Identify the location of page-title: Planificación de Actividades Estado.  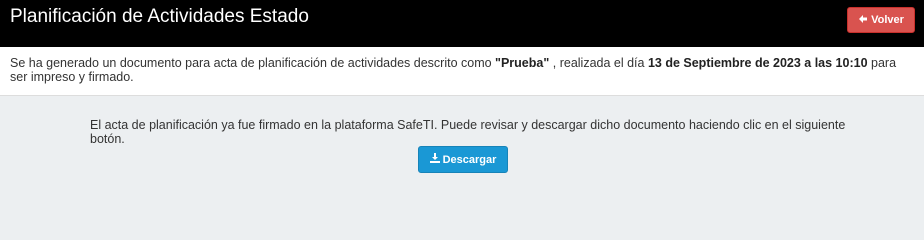
(159, 16).